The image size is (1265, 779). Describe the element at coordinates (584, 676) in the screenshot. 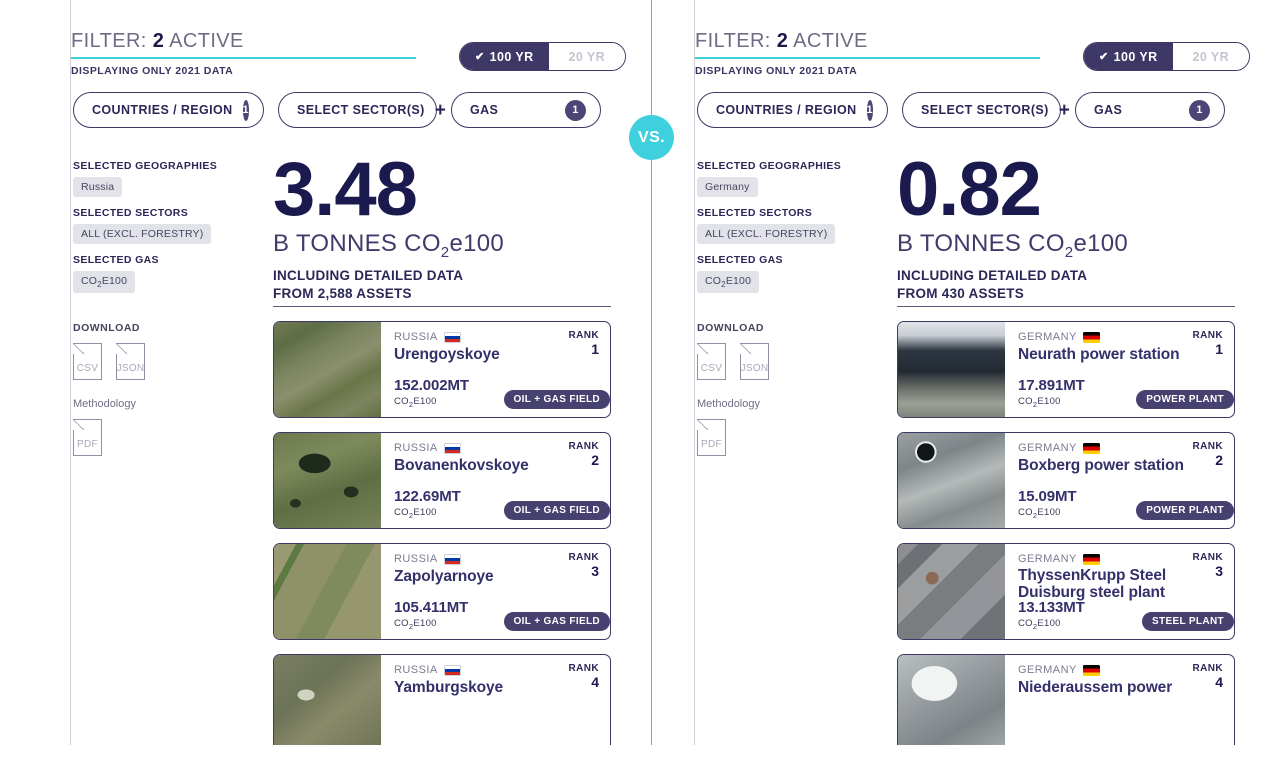

I see `asset-rank: RANK 4` at that location.